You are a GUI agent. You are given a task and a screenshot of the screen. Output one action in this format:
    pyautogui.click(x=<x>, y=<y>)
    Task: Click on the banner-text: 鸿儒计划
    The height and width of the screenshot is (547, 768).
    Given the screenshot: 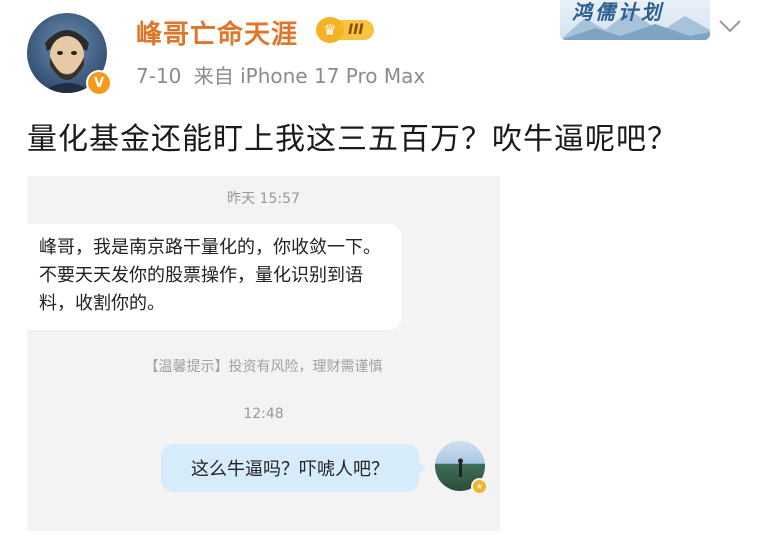 What is the action you would take?
    pyautogui.click(x=618, y=12)
    